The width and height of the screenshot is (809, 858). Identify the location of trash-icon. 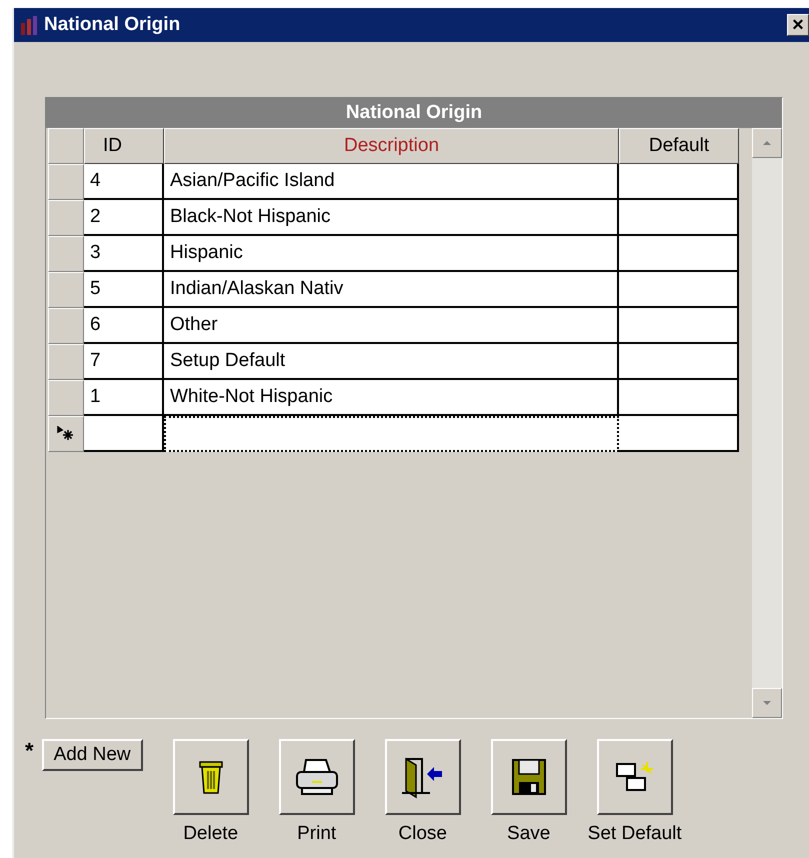
(211, 777).